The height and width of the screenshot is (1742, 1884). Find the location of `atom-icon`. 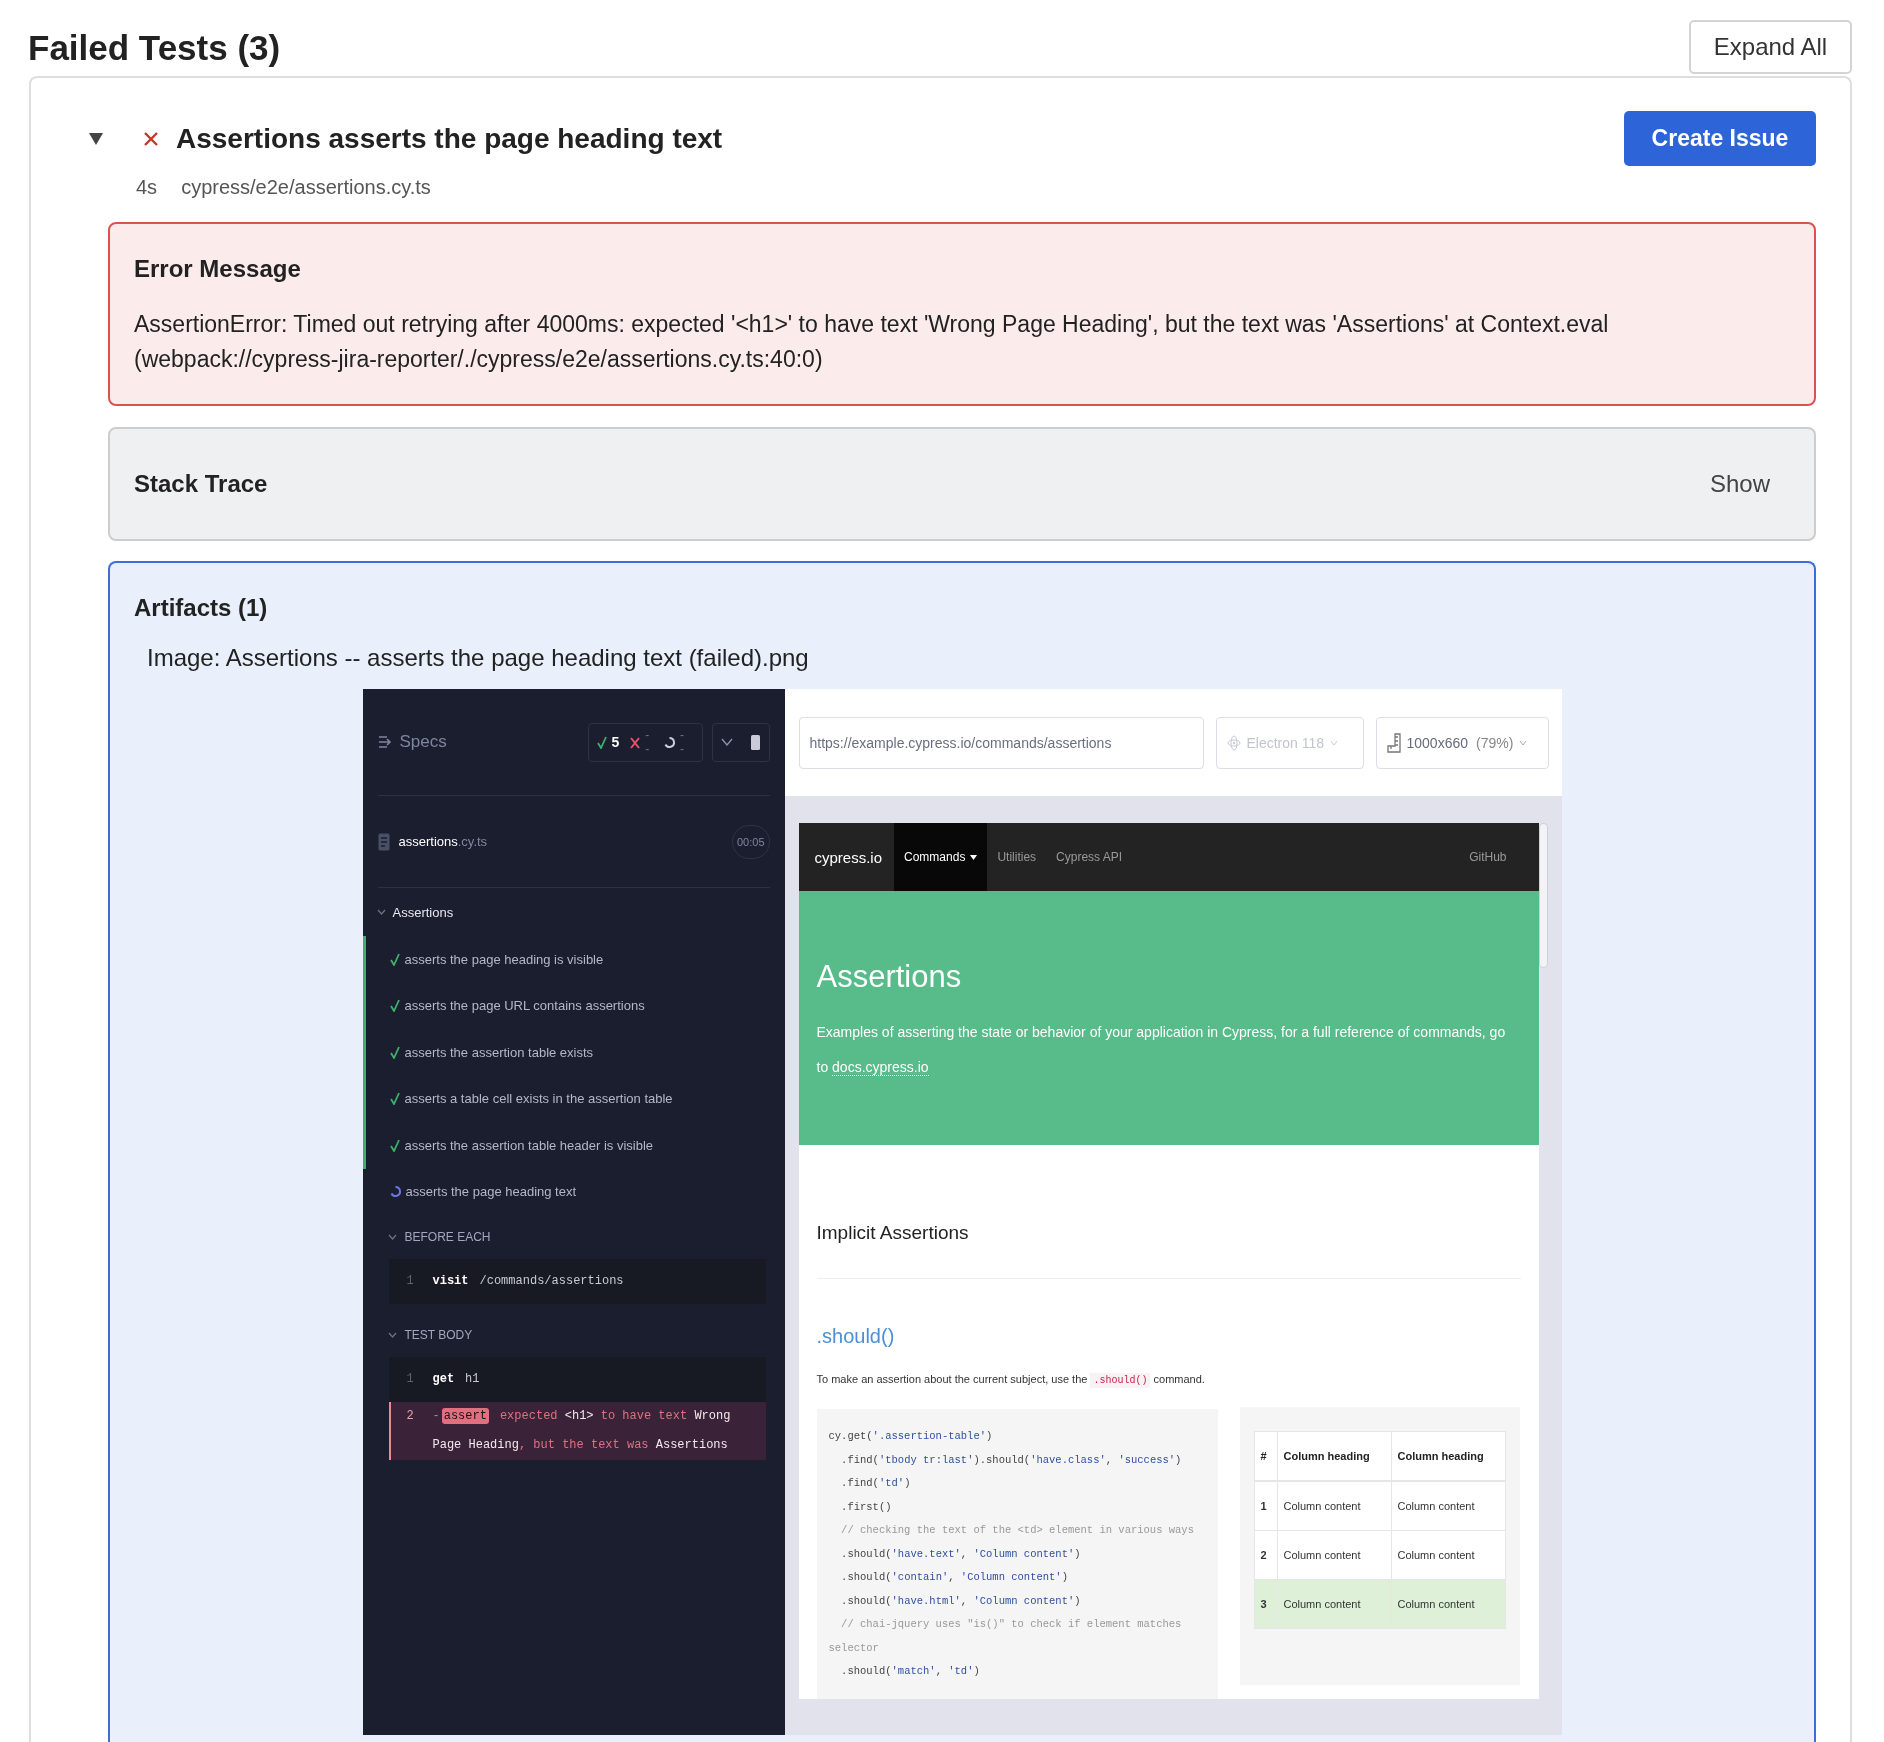

atom-icon is located at coordinates (1233, 742).